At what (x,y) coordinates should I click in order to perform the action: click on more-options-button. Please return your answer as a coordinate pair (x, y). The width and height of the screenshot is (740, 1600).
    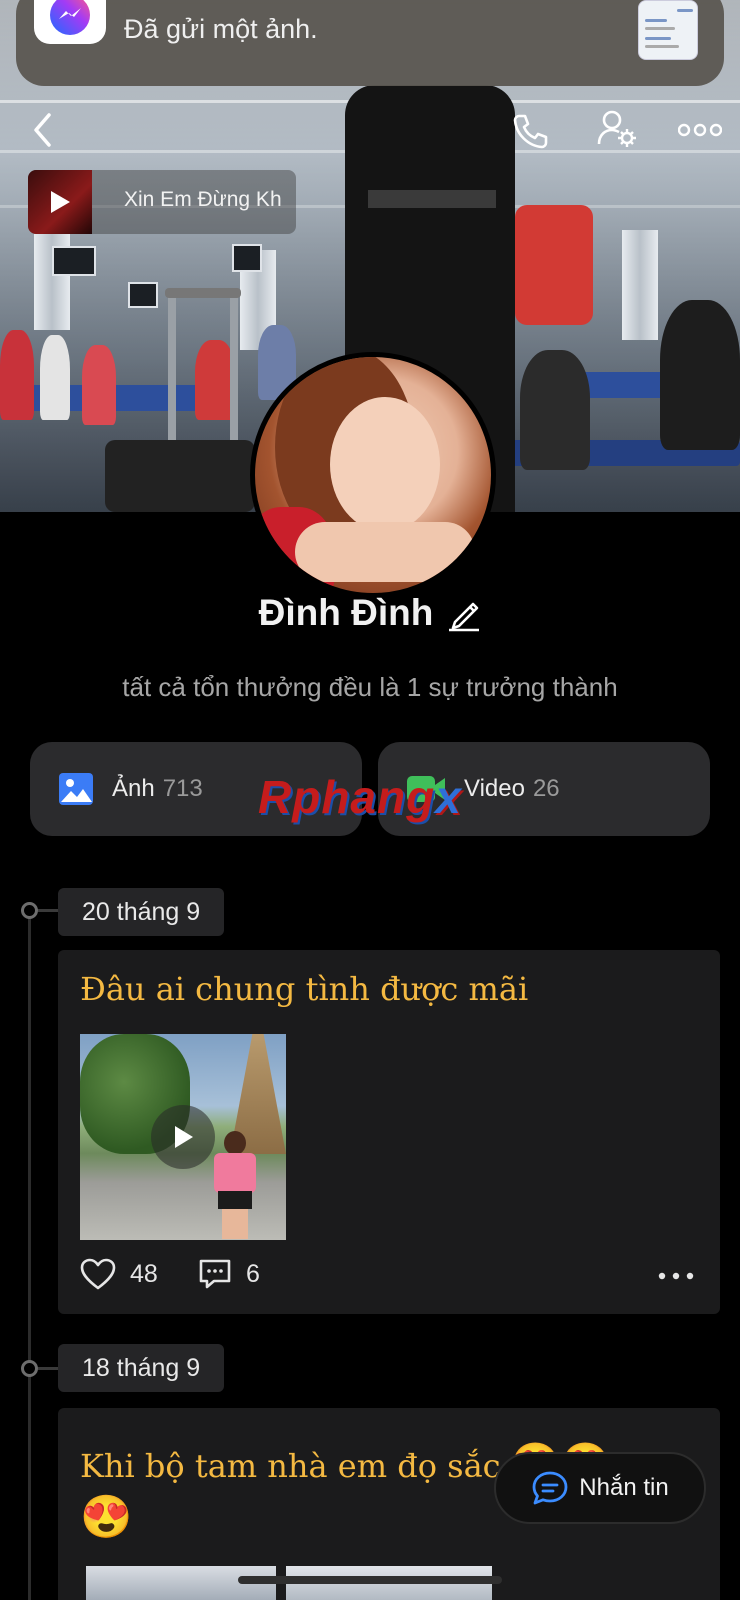
    Looking at the image, I should click on (700, 130).